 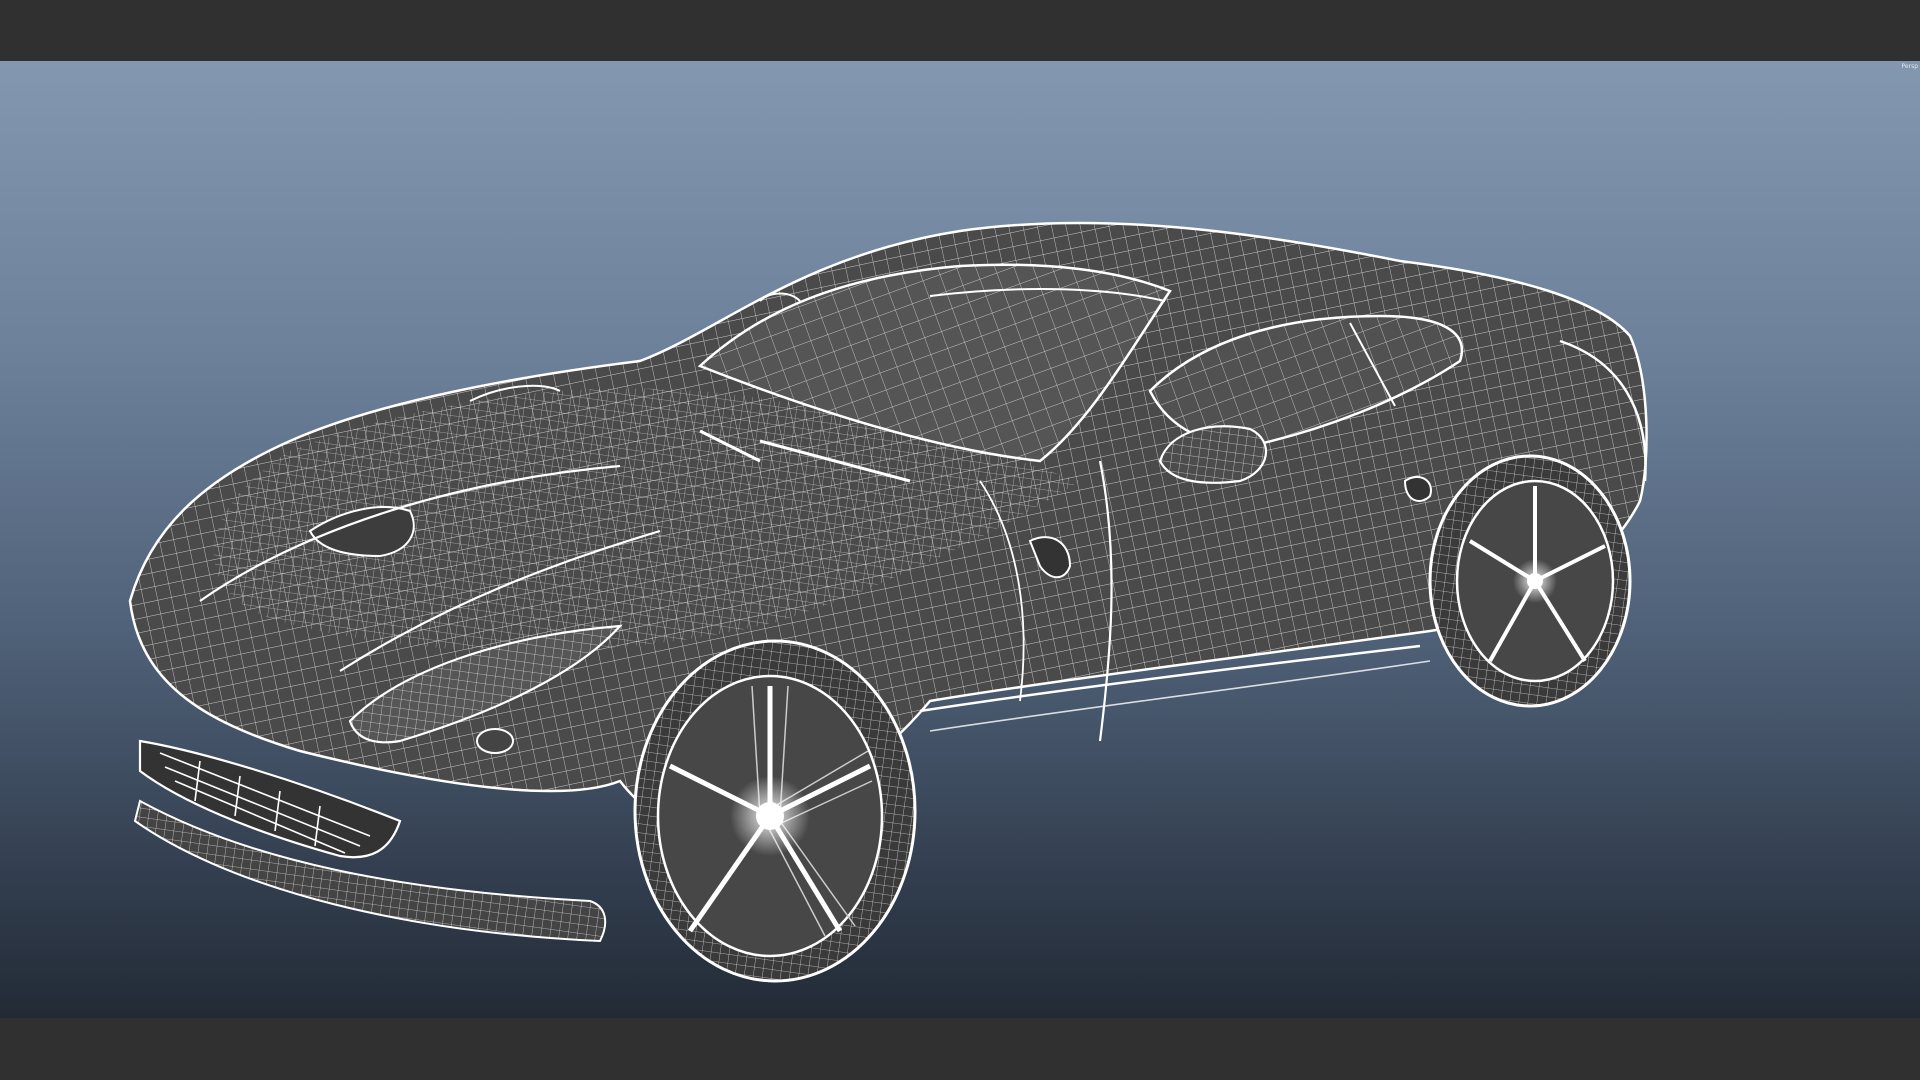 What do you see at coordinates (775, 811) in the screenshot?
I see `front-wheel` at bounding box center [775, 811].